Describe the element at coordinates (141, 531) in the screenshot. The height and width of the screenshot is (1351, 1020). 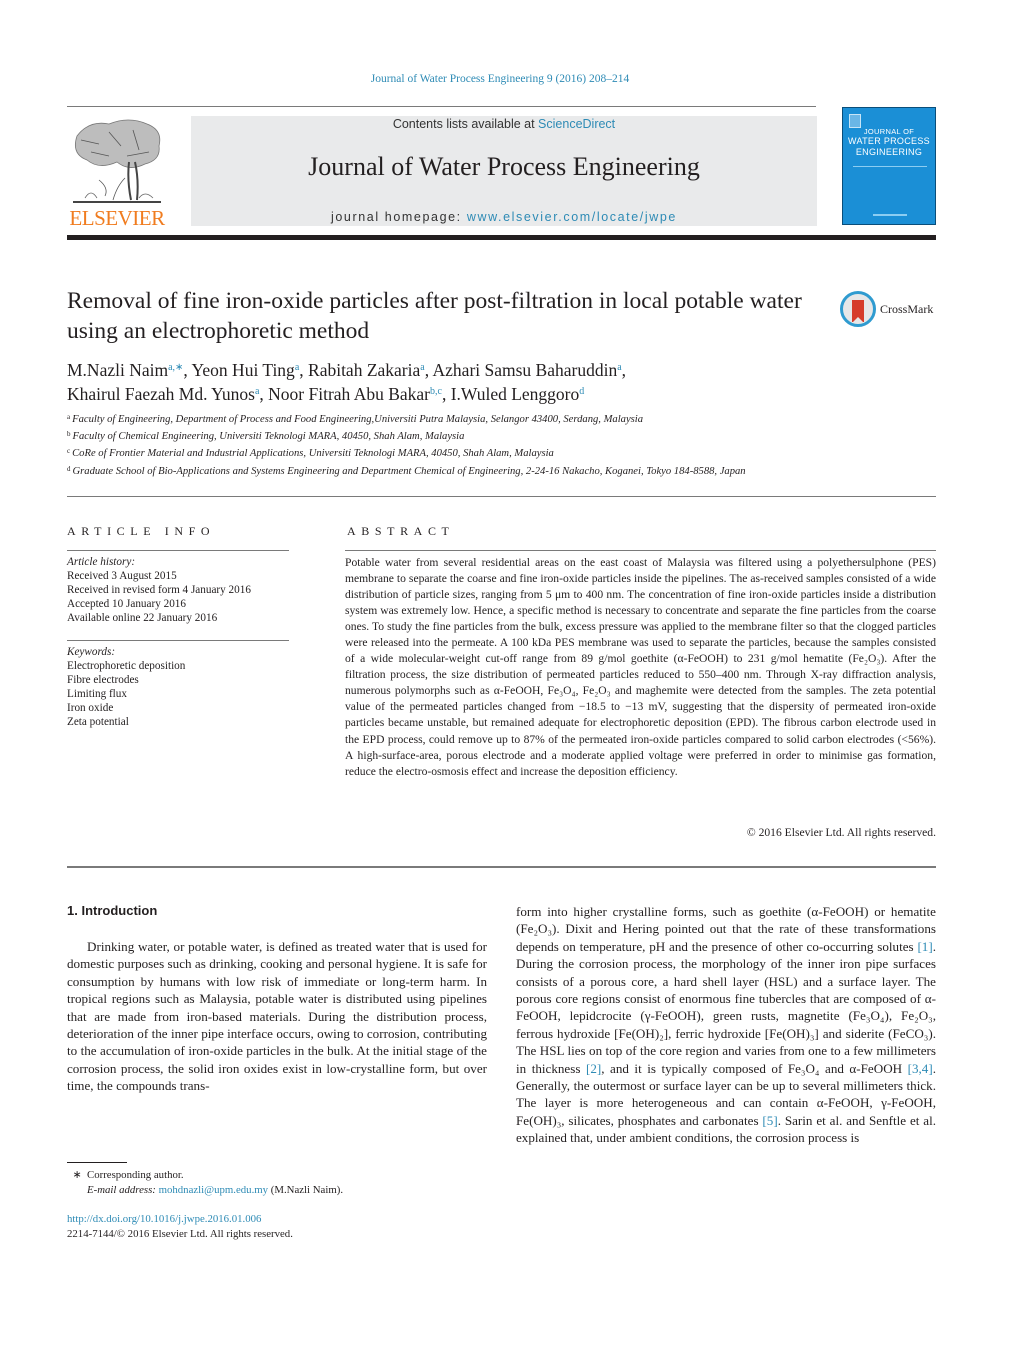
I see `article-info-heading: ARTICLE INFO` at that location.